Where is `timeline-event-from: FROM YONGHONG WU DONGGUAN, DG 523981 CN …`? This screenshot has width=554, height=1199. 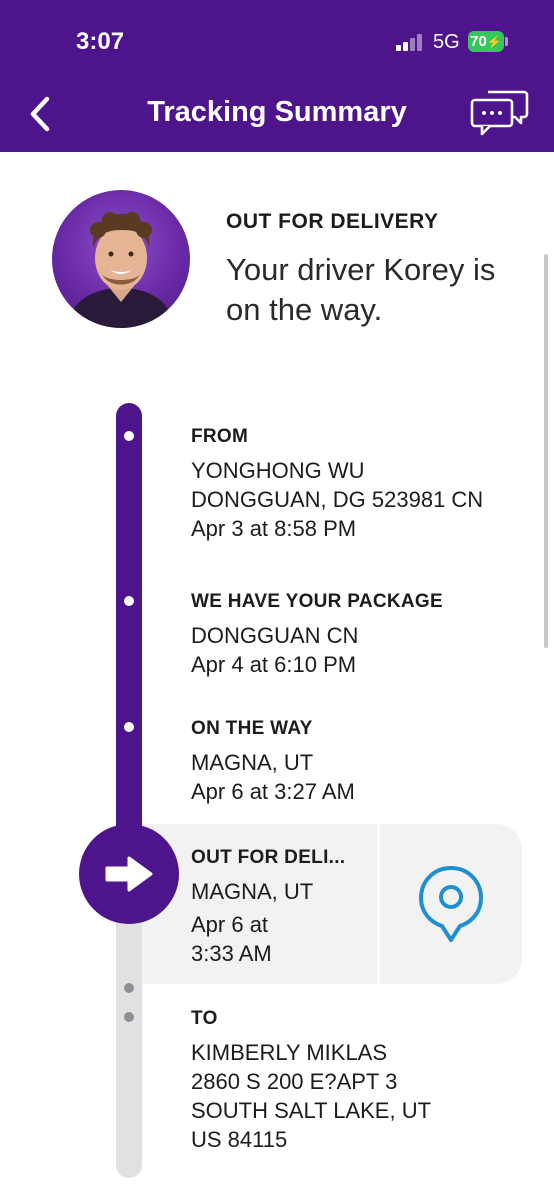
timeline-event-from: FROM YONGHONG WU DONGGUAN, DG 523981 CN … is located at coordinates (337, 484).